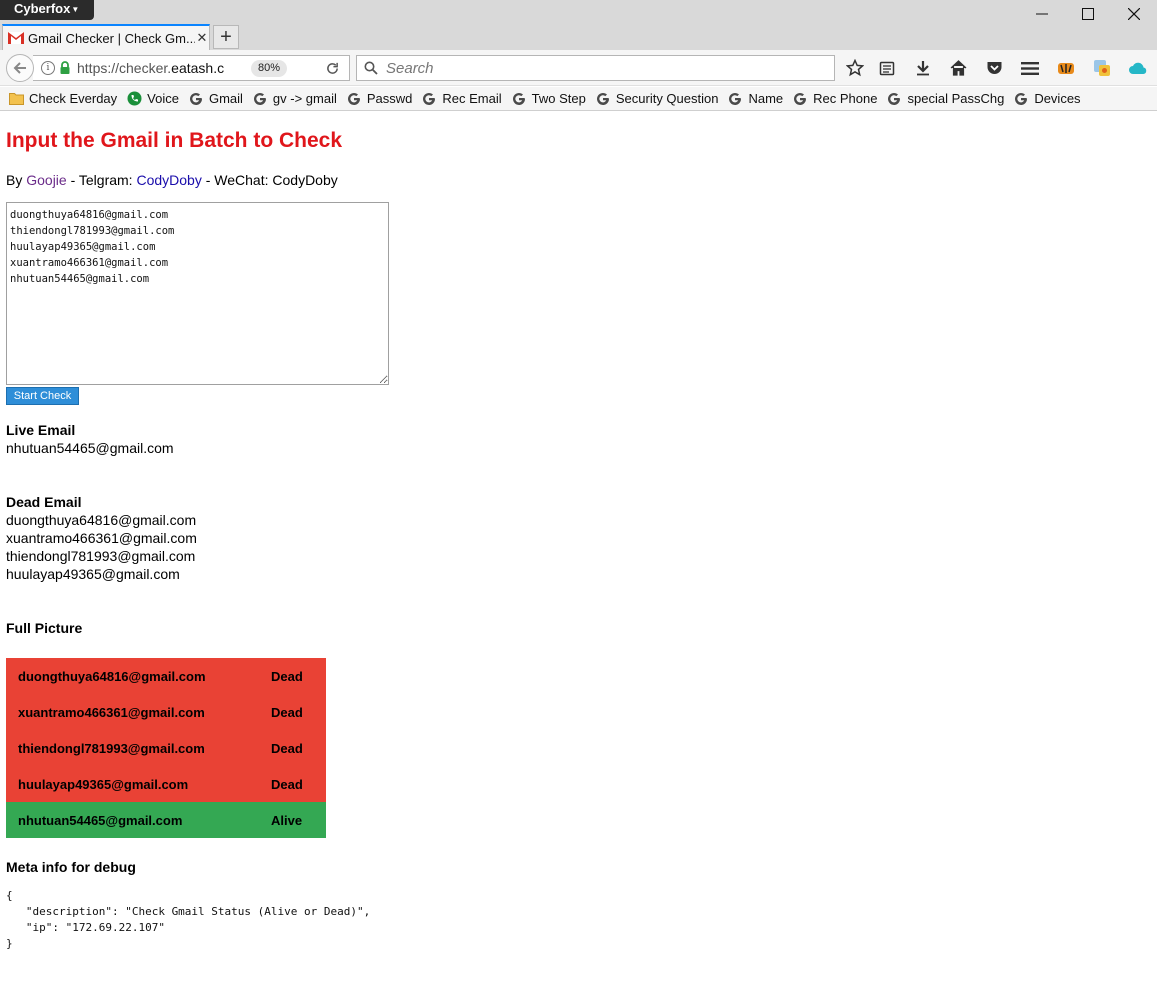  I want to click on tab-close-icon: ✕, so click(202, 38).